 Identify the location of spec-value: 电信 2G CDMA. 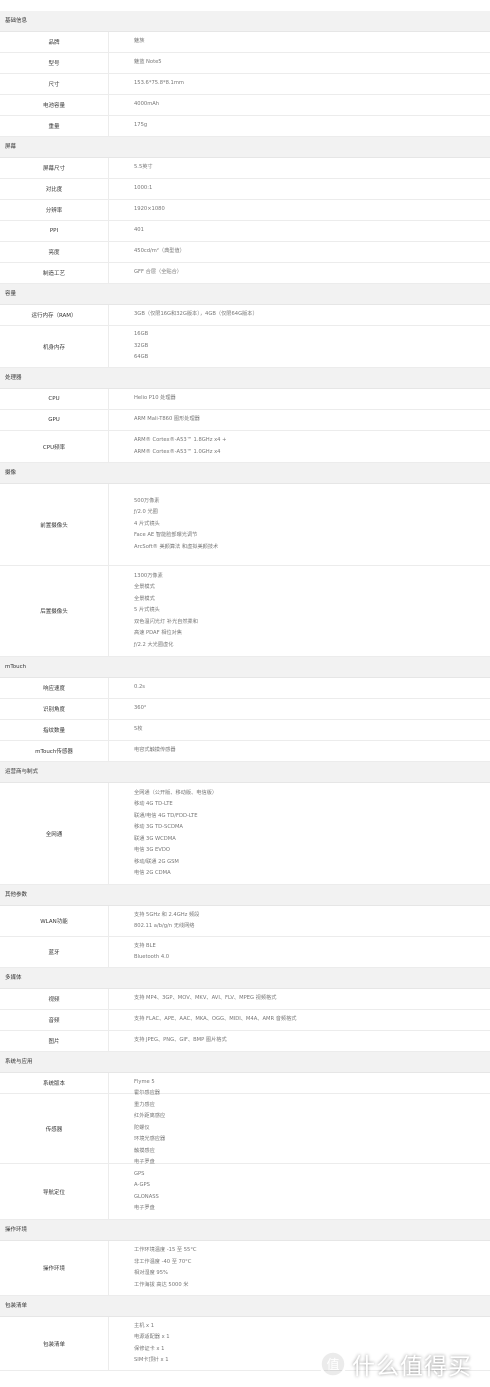
(152, 873).